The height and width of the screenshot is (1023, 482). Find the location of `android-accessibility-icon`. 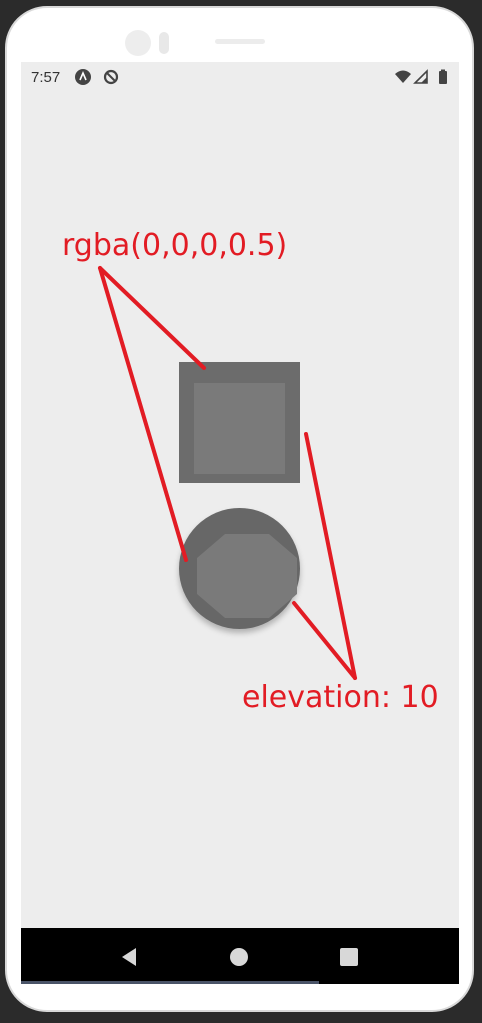

android-accessibility-icon is located at coordinates (83, 77).